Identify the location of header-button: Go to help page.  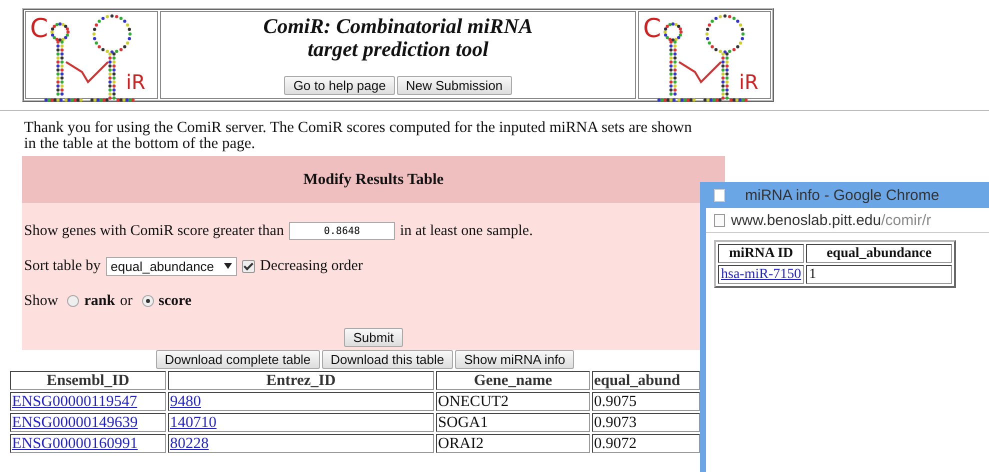
(339, 85).